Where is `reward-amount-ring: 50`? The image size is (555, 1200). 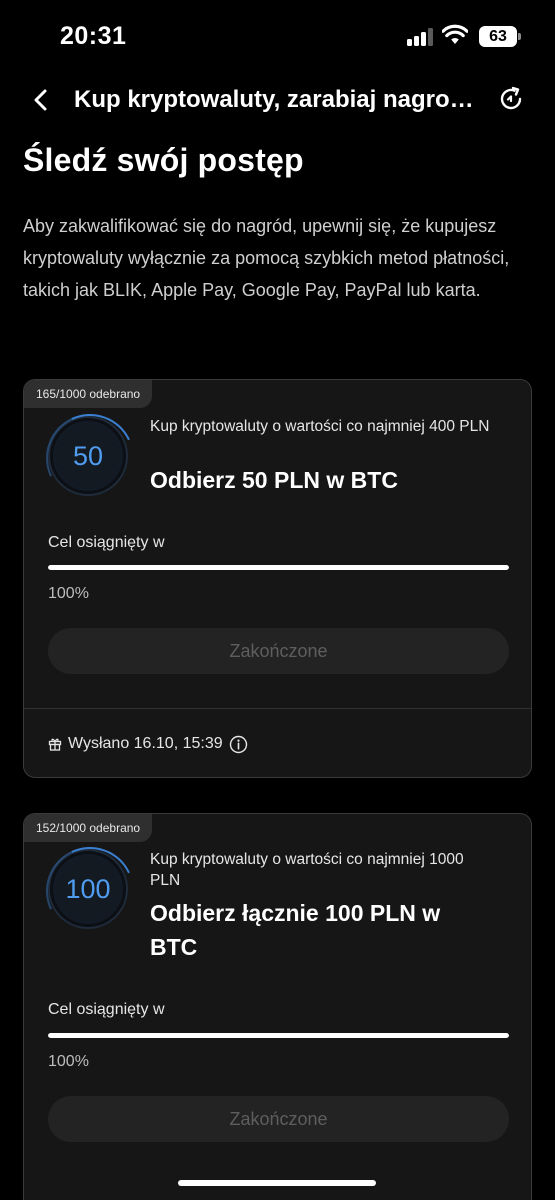
reward-amount-ring: 50 is located at coordinates (88, 456).